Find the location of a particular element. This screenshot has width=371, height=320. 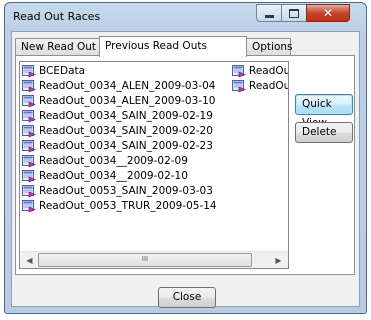

list-item-label: ReadOut_0053_SAIN_2009-03-03 is located at coordinates (126, 191).